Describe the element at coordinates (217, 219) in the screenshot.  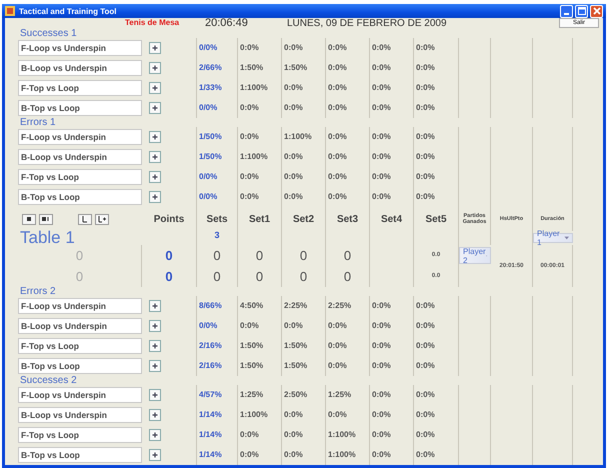
I see `column-header: Sets` at that location.